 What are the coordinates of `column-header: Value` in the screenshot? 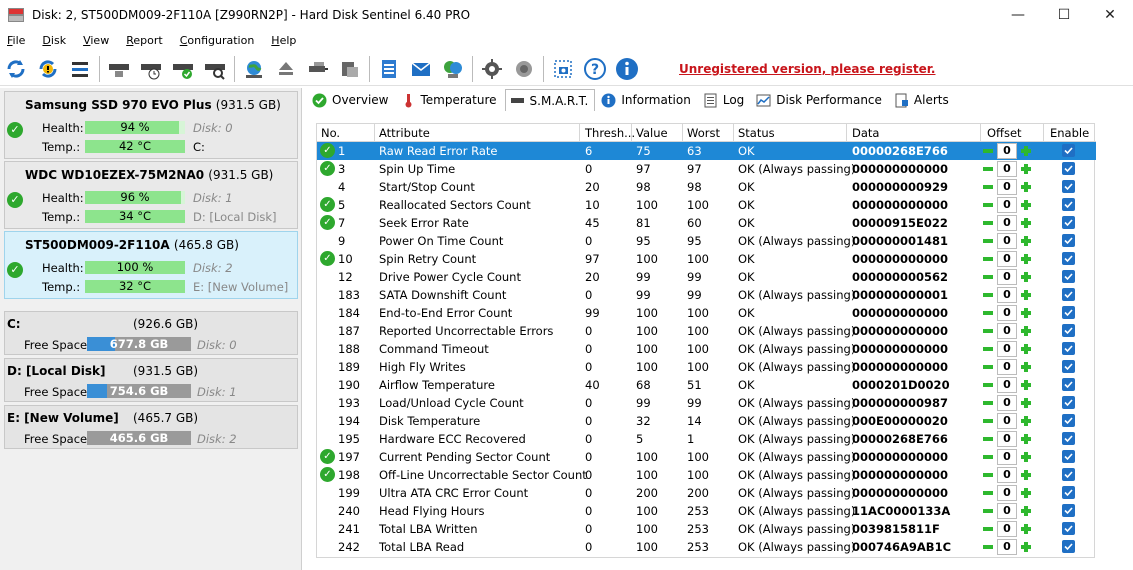 It's located at (652, 133).